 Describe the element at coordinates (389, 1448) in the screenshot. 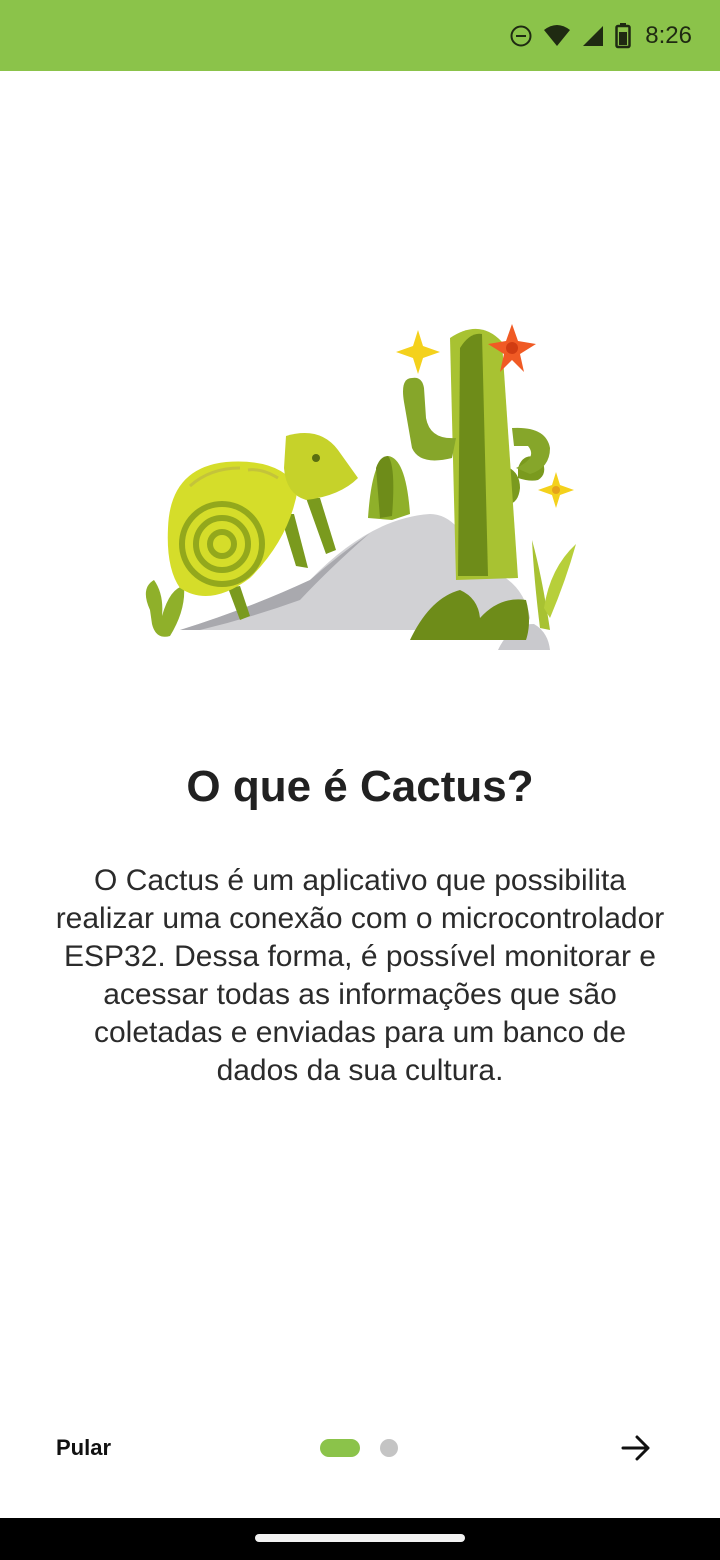

I see `page-dot` at that location.